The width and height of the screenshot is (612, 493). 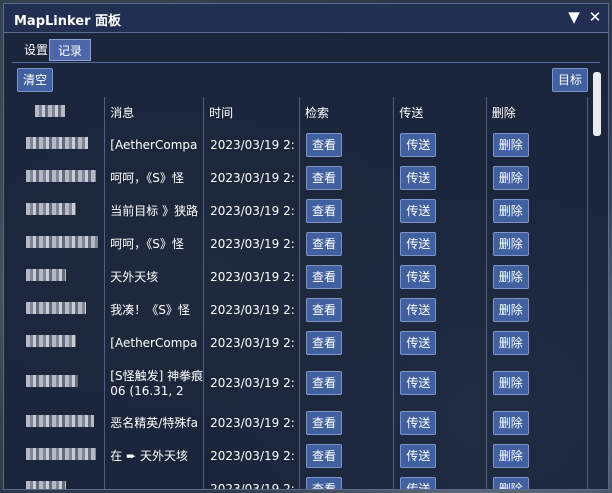 I want to click on message-cell: 在 ➨ 天外天垓, so click(x=154, y=455).